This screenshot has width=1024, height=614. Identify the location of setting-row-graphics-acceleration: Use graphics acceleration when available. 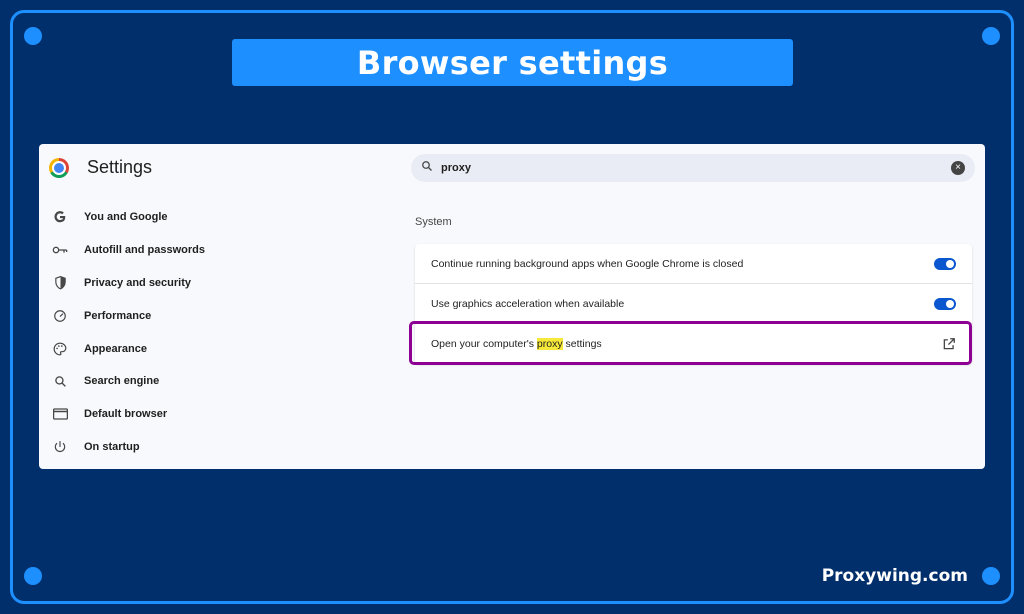
(693, 304).